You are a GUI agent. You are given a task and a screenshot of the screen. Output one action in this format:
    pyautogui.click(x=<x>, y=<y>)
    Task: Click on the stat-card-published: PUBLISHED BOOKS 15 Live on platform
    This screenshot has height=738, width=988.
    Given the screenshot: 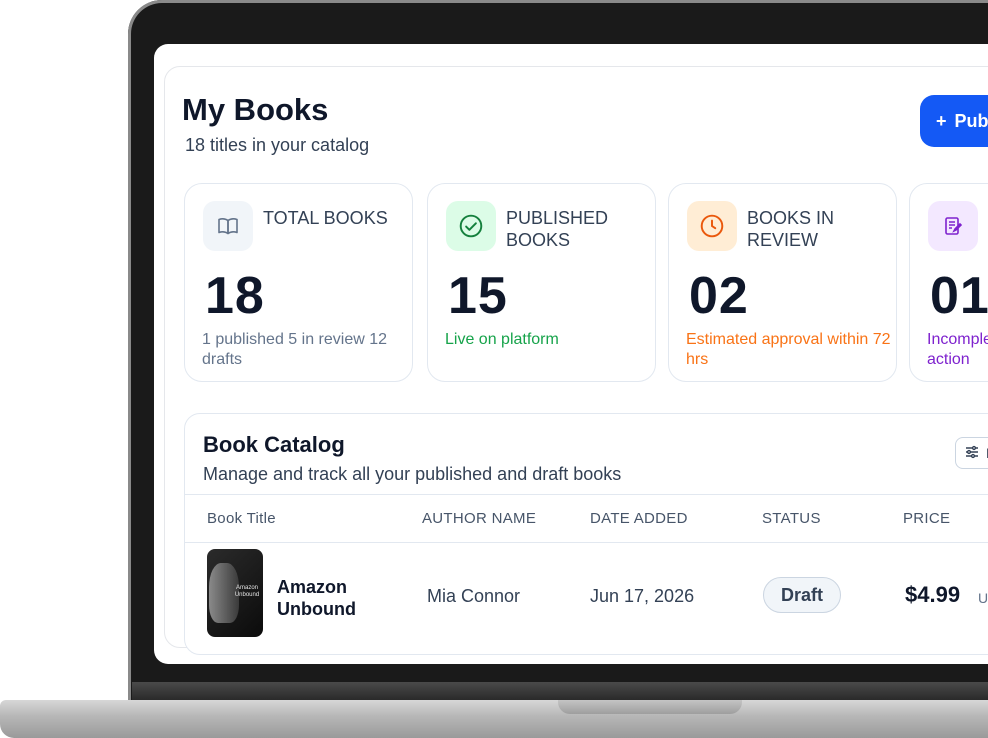 What is the action you would take?
    pyautogui.click(x=541, y=282)
    